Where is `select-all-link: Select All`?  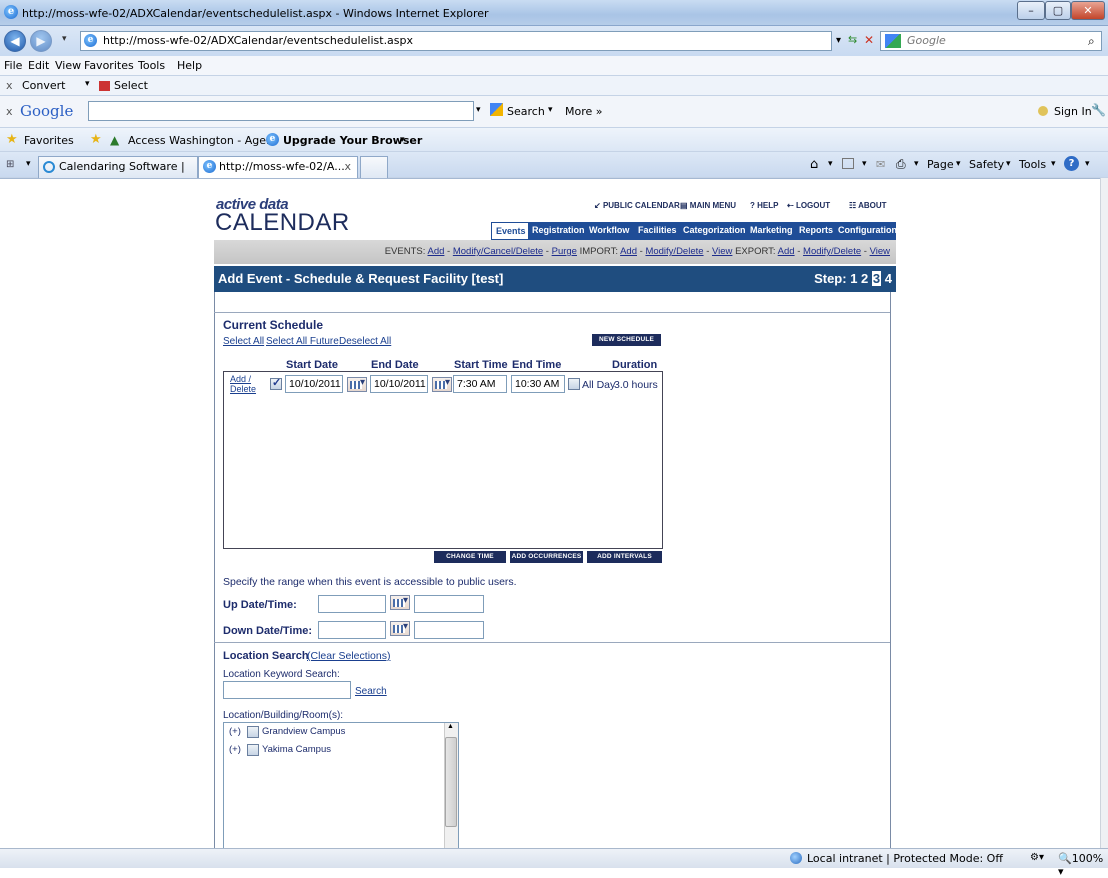 select-all-link: Select All is located at coordinates (243, 341).